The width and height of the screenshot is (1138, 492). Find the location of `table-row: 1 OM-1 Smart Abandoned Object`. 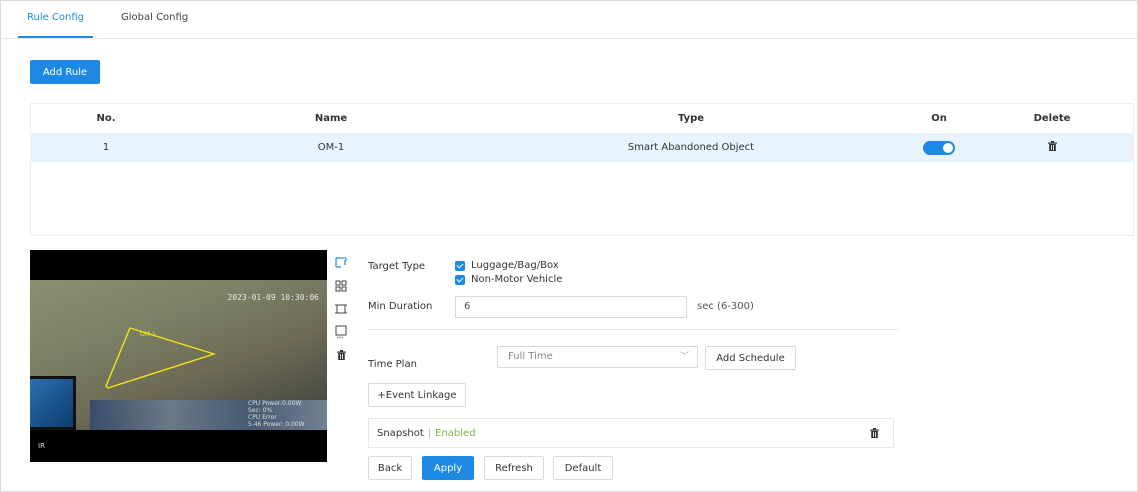

table-row: 1 OM-1 Smart Abandoned Object is located at coordinates (582, 147).